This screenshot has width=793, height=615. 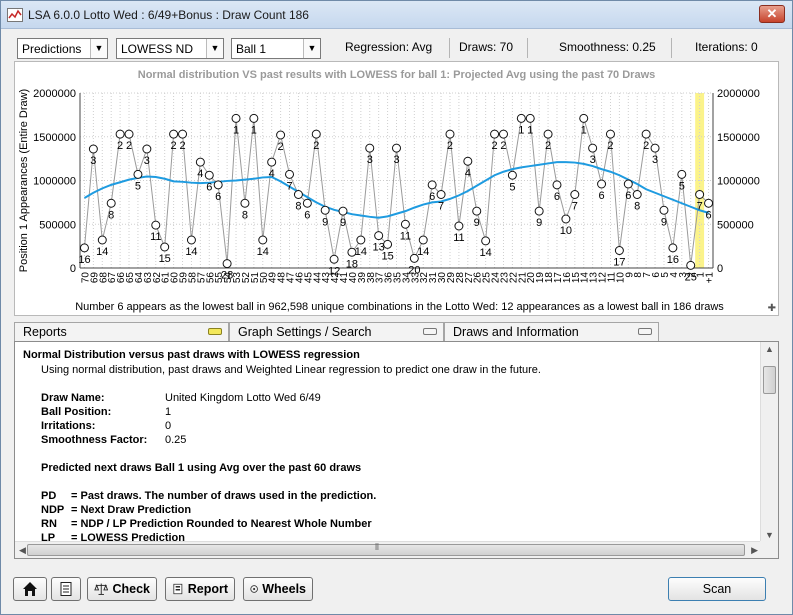 I want to click on scroll-right-icon: ▶, so click(x=754, y=550).